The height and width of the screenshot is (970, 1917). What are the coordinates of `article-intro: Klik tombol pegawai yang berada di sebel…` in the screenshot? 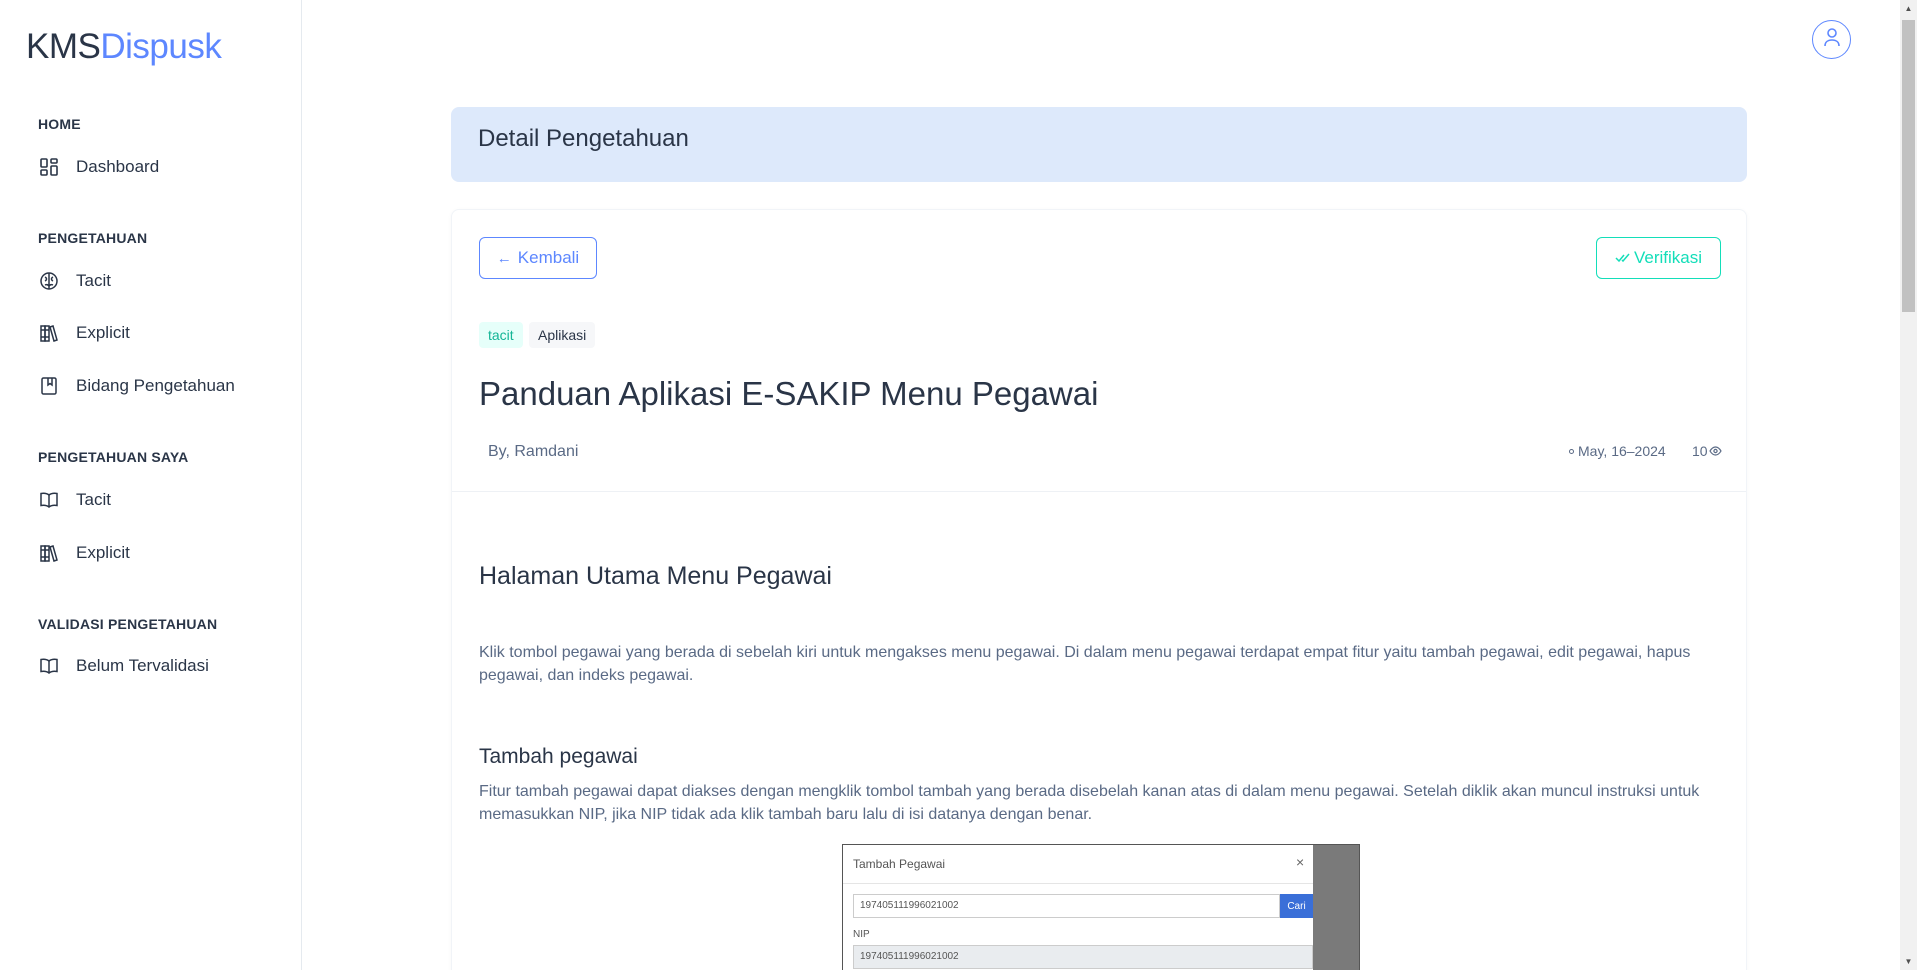 It's located at (1085, 664).